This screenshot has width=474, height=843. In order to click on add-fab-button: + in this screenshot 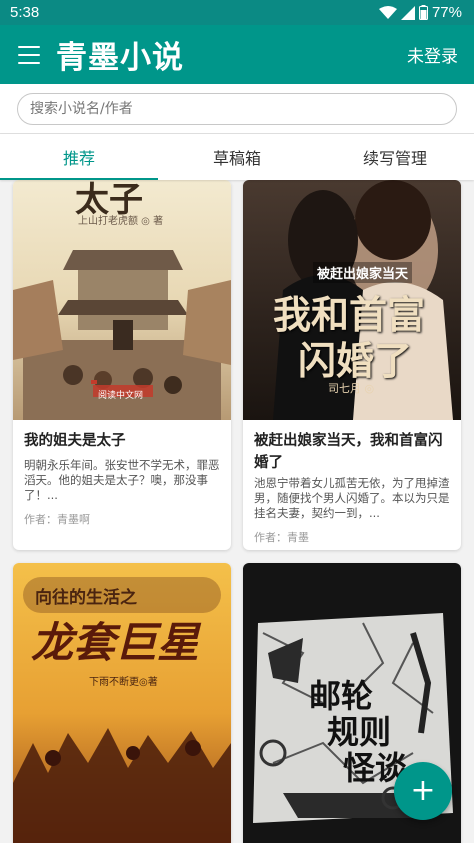, I will do `click(423, 791)`.